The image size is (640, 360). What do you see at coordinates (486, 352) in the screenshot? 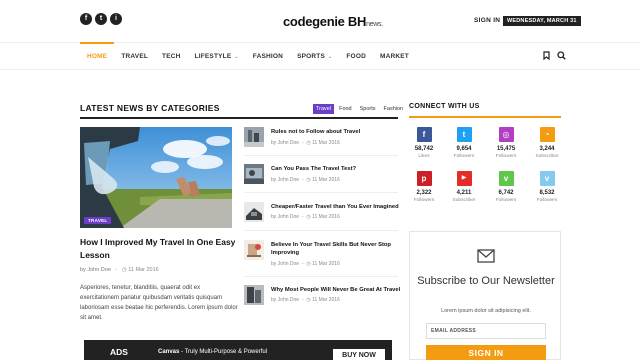
I see `newsletter-signin-button: SIGN IN` at bounding box center [486, 352].